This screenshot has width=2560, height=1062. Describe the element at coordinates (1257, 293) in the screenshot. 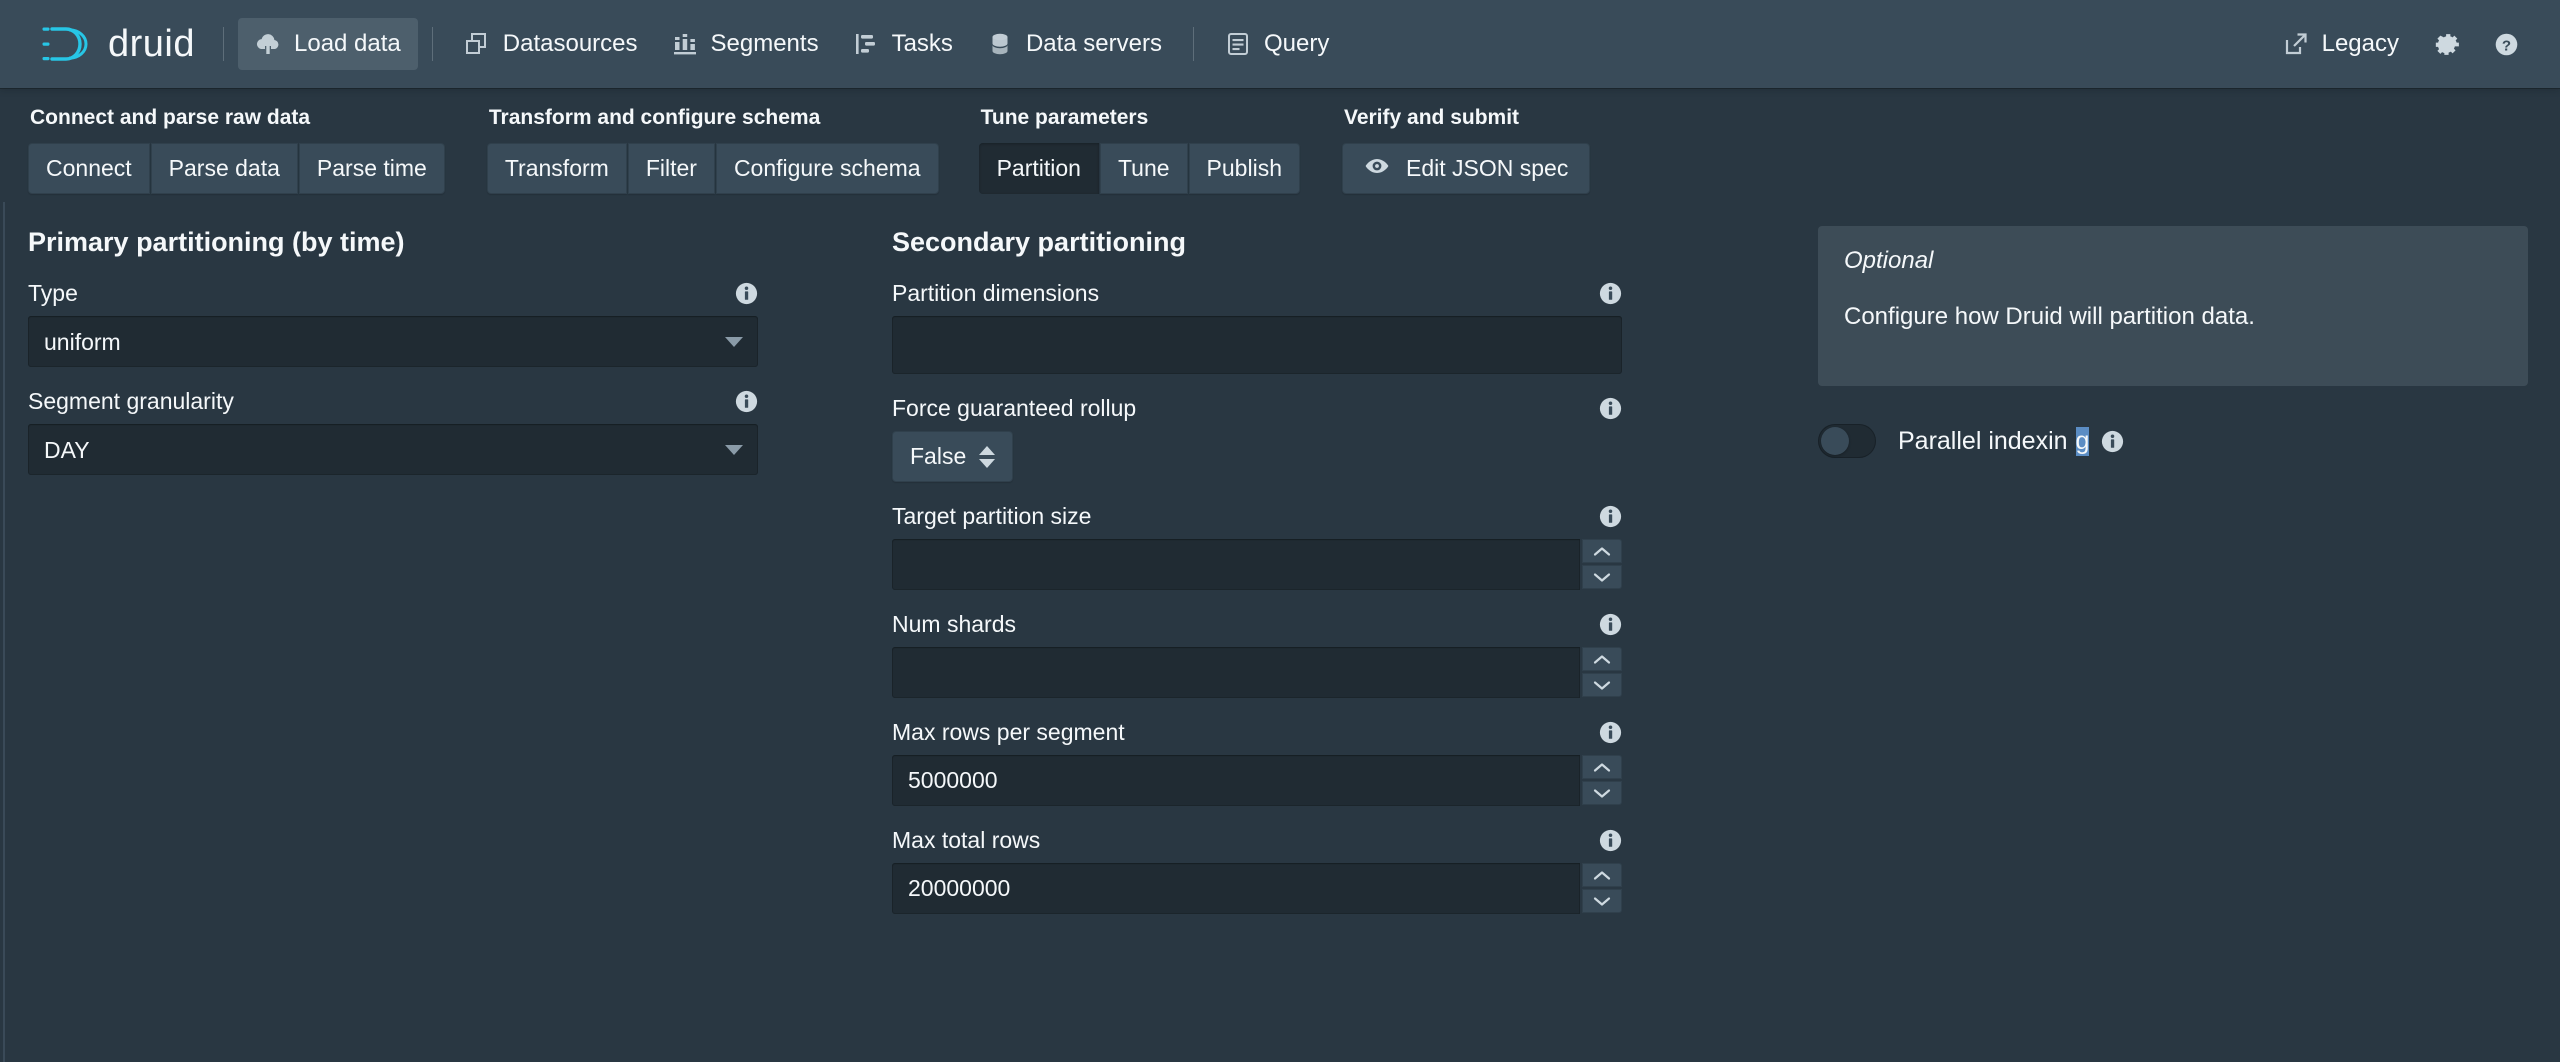

I see `field-header: Partition dimensions` at that location.